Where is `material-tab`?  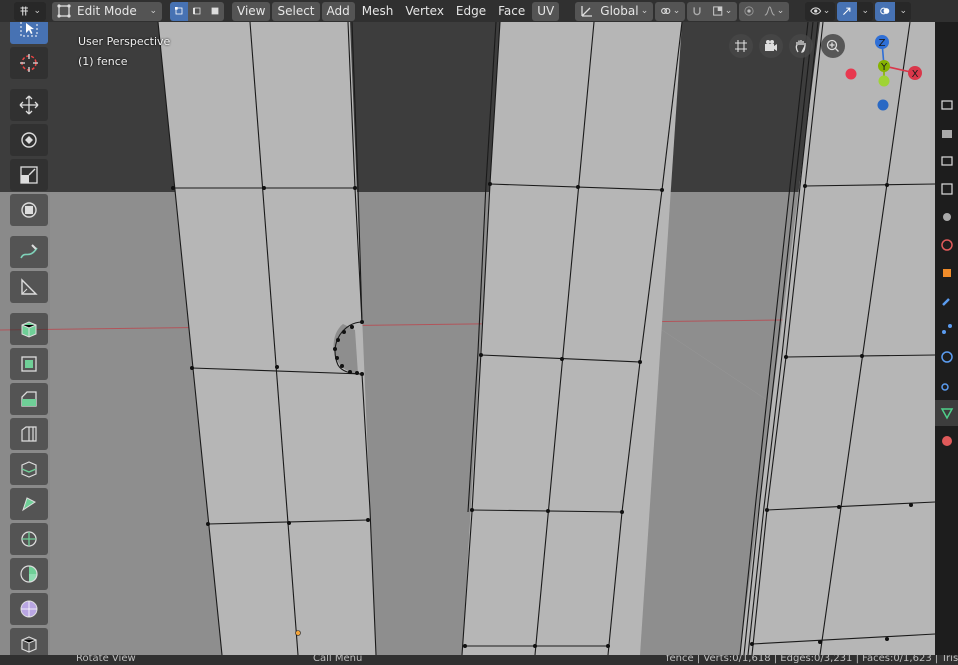
material-tab is located at coordinates (946, 441).